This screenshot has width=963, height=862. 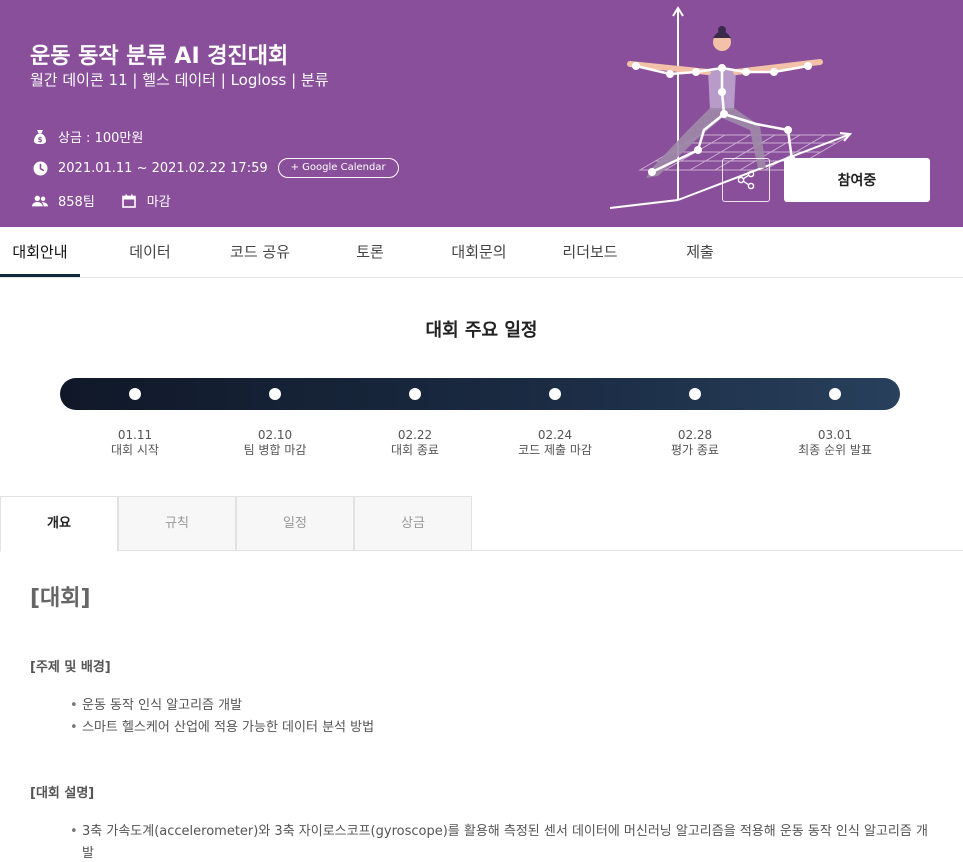 What do you see at coordinates (159, 56) in the screenshot?
I see `competition-title: 운동 동작 분류 AI 경진대회` at bounding box center [159, 56].